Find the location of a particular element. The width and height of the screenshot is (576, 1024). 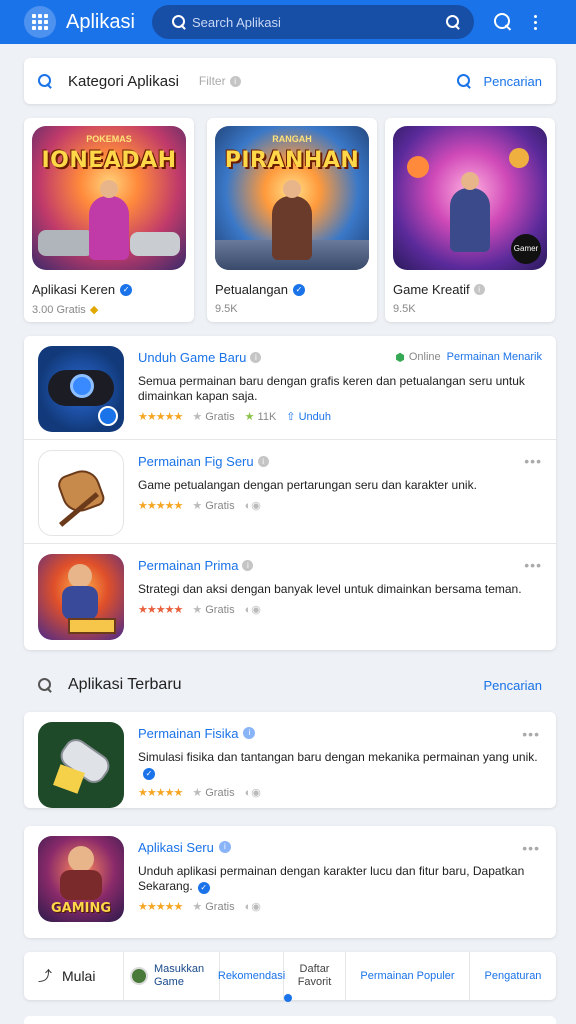

publisher-logo: Gamer is located at coordinates (526, 249).